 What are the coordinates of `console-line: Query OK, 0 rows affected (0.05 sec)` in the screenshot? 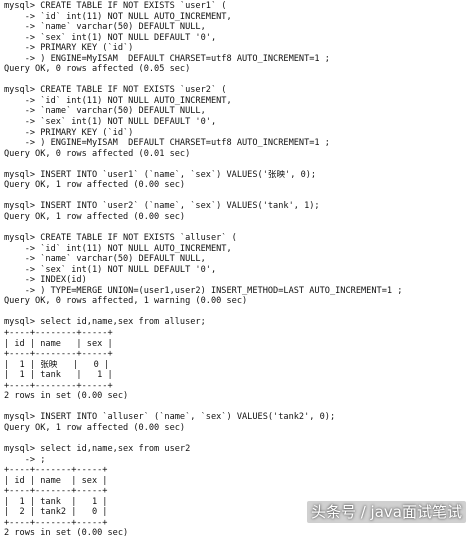 It's located at (97, 69).